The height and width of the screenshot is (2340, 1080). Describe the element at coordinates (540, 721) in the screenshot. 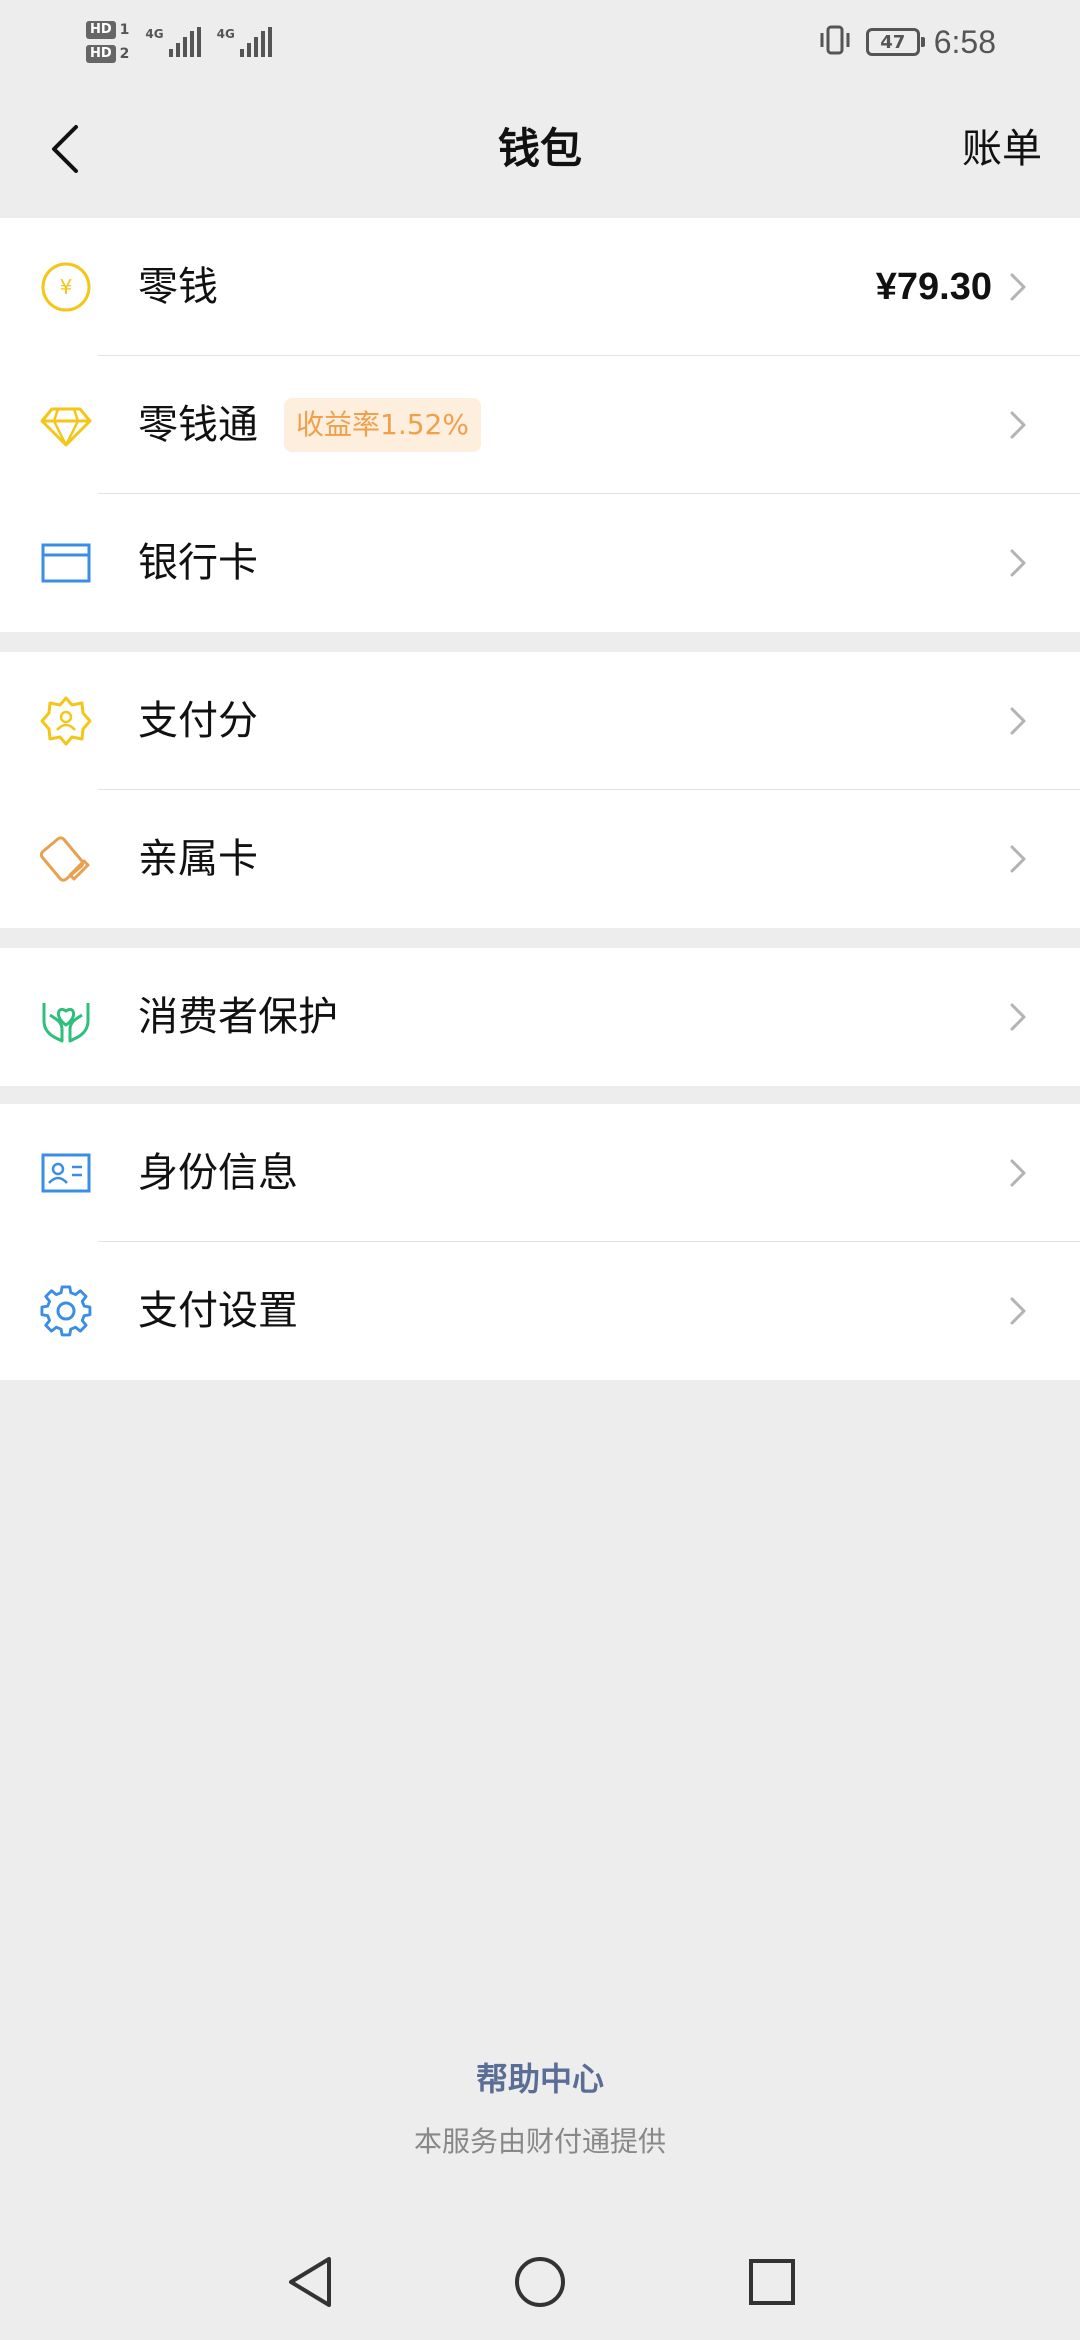

I see `list-item-payscore: 支付分` at that location.